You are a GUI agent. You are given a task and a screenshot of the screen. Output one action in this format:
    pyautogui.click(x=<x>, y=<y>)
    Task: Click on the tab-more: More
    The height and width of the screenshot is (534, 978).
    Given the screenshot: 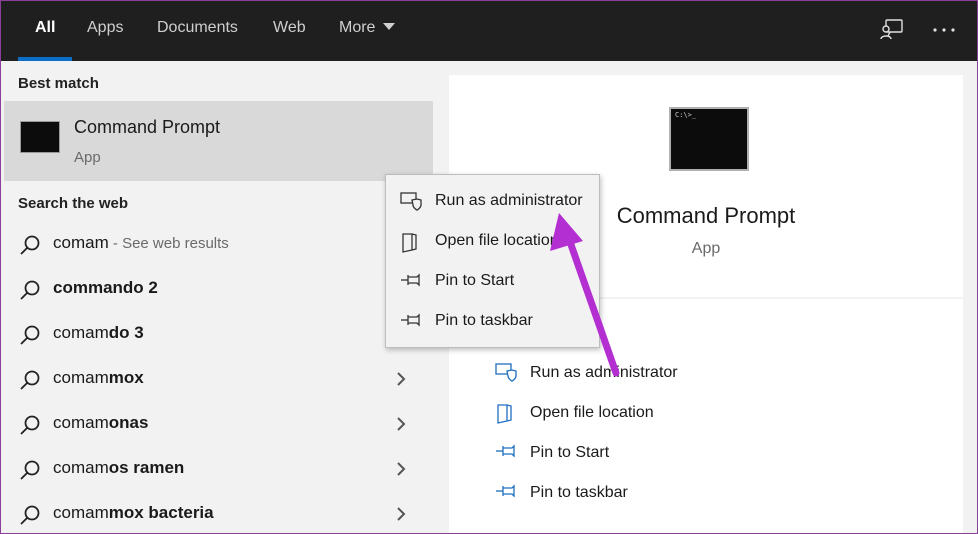 What is the action you would take?
    pyautogui.click(x=367, y=31)
    